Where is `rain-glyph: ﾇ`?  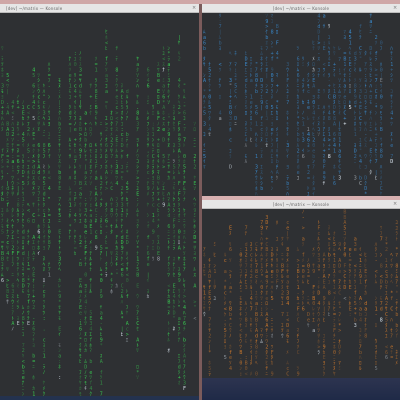 rain-glyph: ﾇ is located at coordinates (168, 313).